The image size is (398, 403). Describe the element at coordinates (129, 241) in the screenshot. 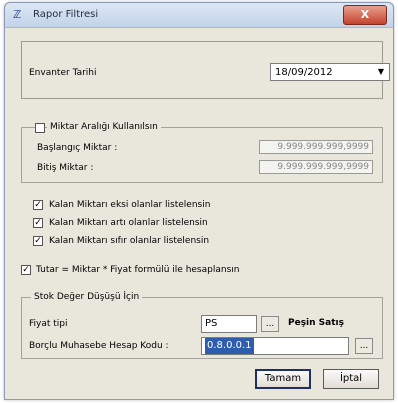

I see `sifir-option-label: Kalan Miktarı sıfır olanlar listelensin` at that location.